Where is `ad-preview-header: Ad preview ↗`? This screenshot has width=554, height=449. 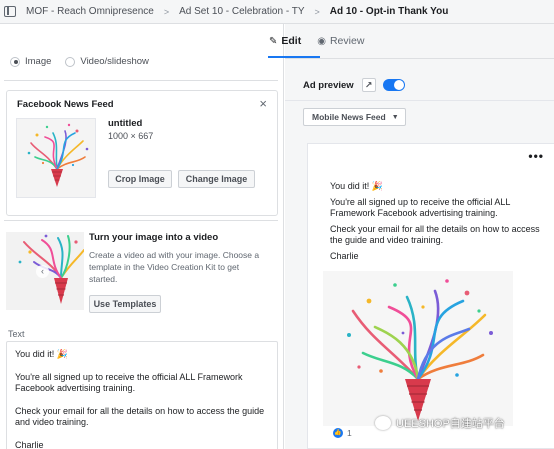 ad-preview-header: Ad preview ↗ is located at coordinates (354, 85).